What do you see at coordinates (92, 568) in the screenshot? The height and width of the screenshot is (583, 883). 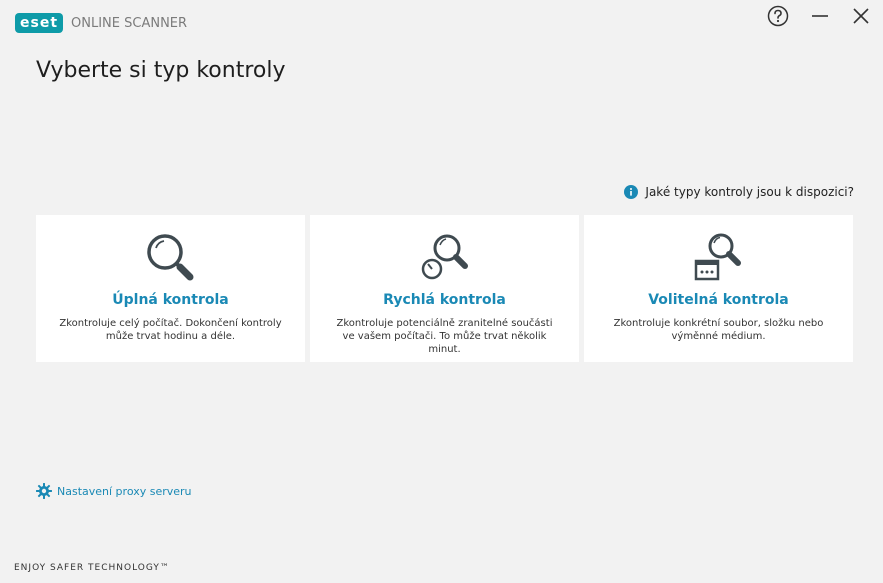 I see `footer-tagline: ENJOY SAFER TECHNOLOGY™` at bounding box center [92, 568].